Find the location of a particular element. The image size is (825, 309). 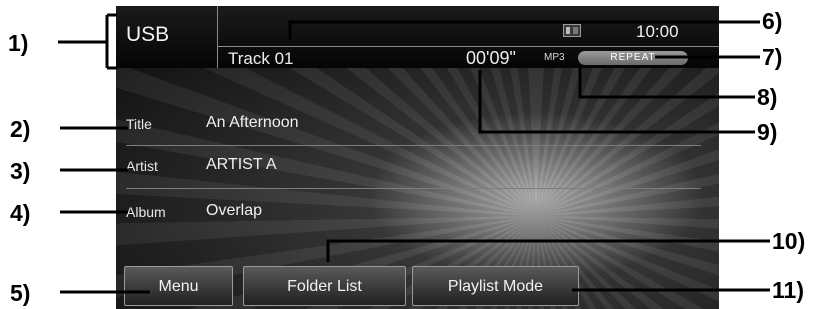

callout-5: 5) is located at coordinates (20, 293).